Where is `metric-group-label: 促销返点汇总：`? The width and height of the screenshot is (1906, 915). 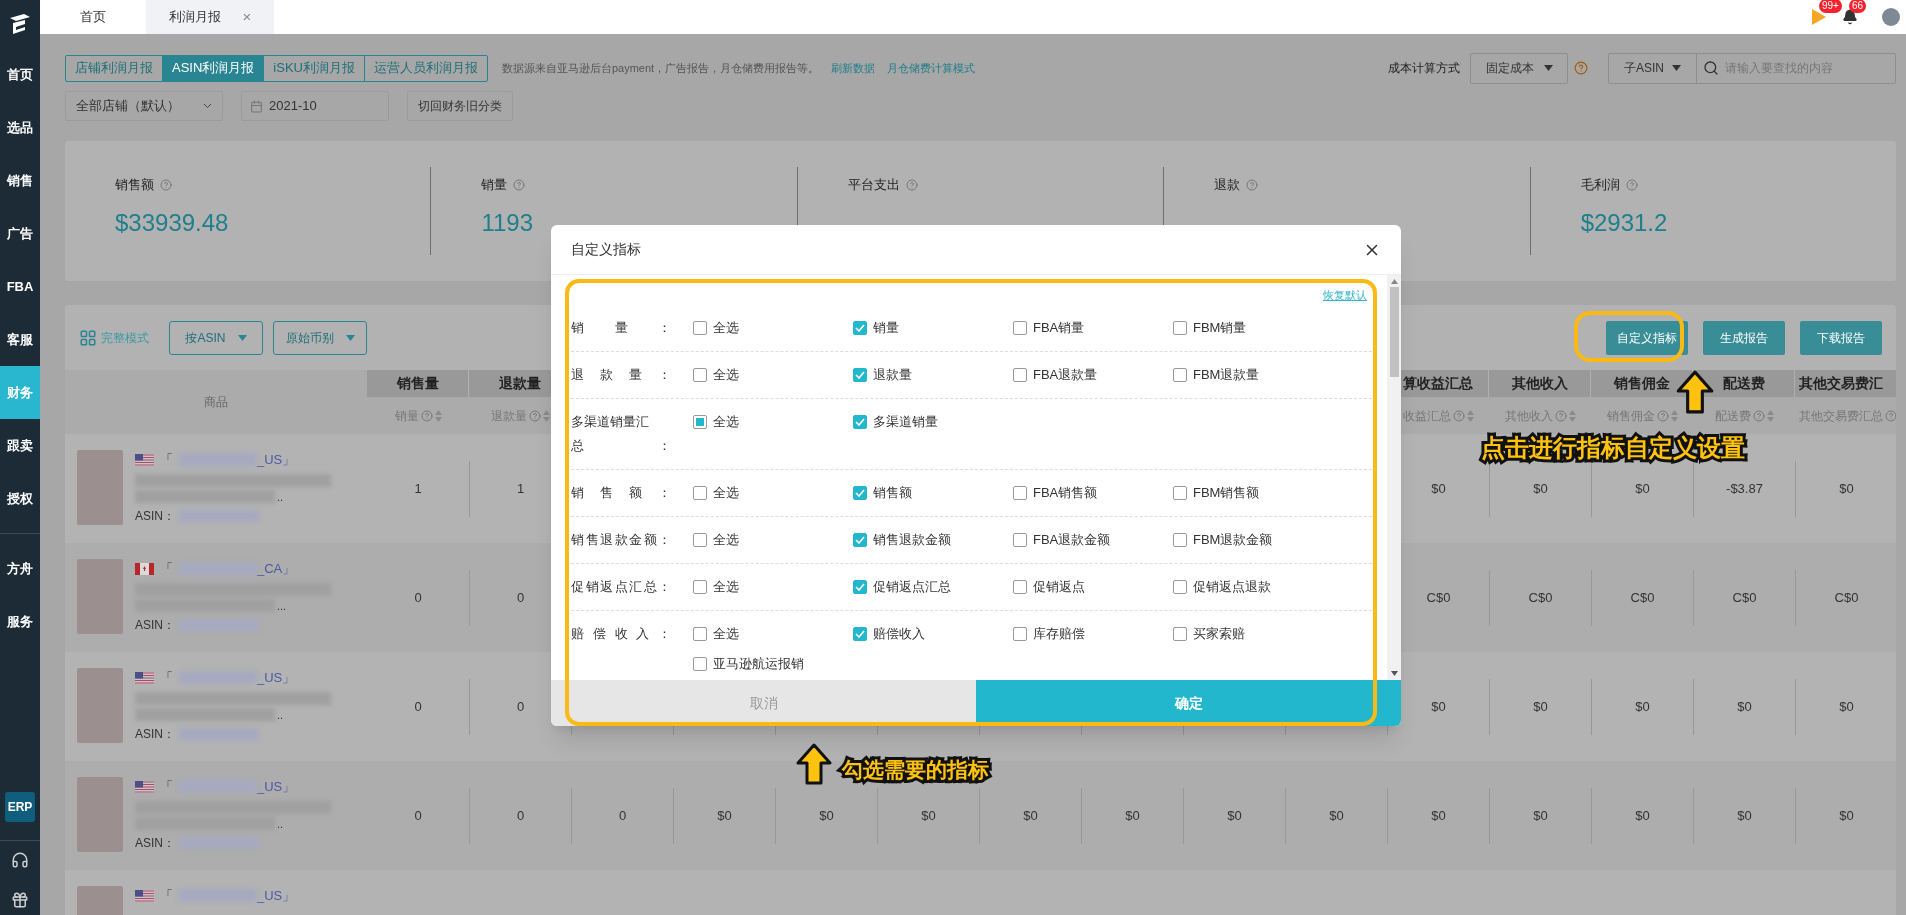
metric-group-label: 促销返点汇总： is located at coordinates (621, 587).